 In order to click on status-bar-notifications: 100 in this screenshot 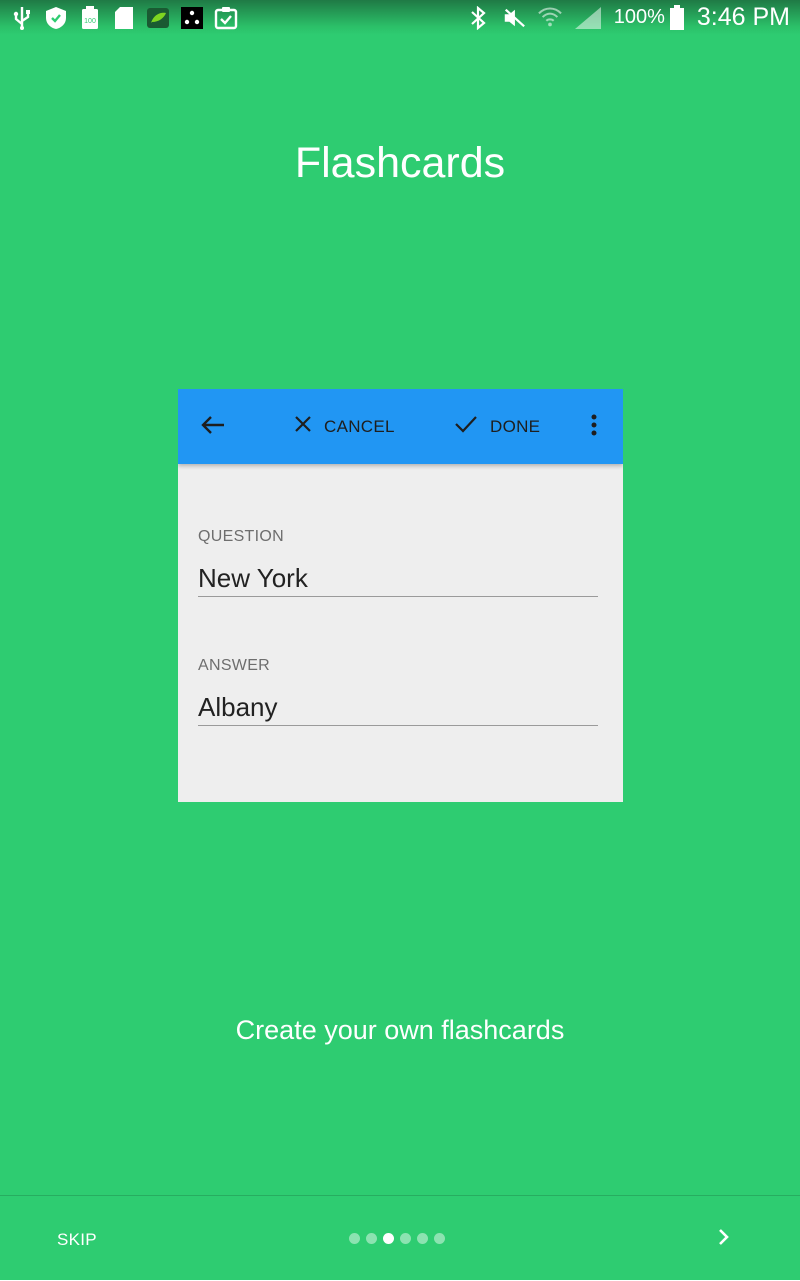, I will do `click(124, 17)`.